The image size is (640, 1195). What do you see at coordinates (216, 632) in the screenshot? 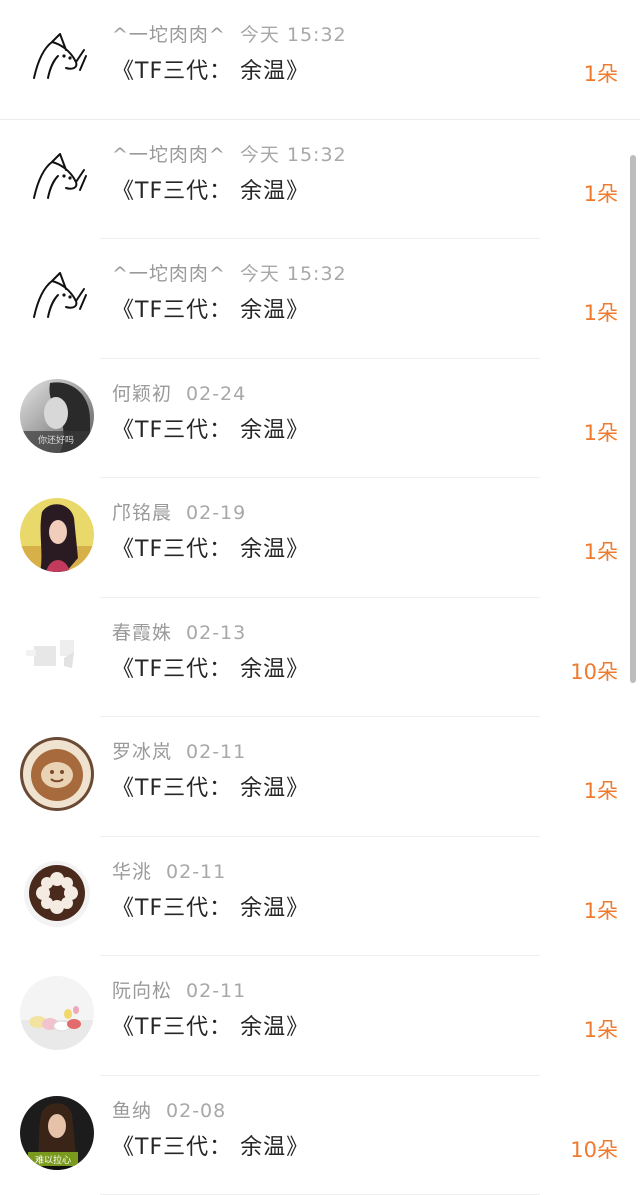
I see `message-time: 02-13` at bounding box center [216, 632].